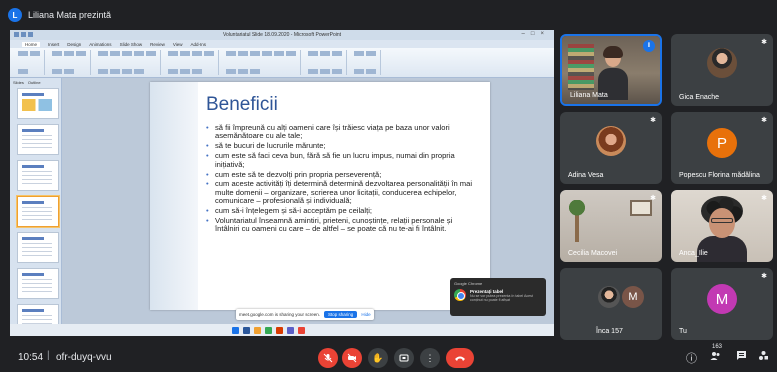 This screenshot has width=777, height=372. Describe the element at coordinates (722, 143) in the screenshot. I see `avatar: P` at that location.